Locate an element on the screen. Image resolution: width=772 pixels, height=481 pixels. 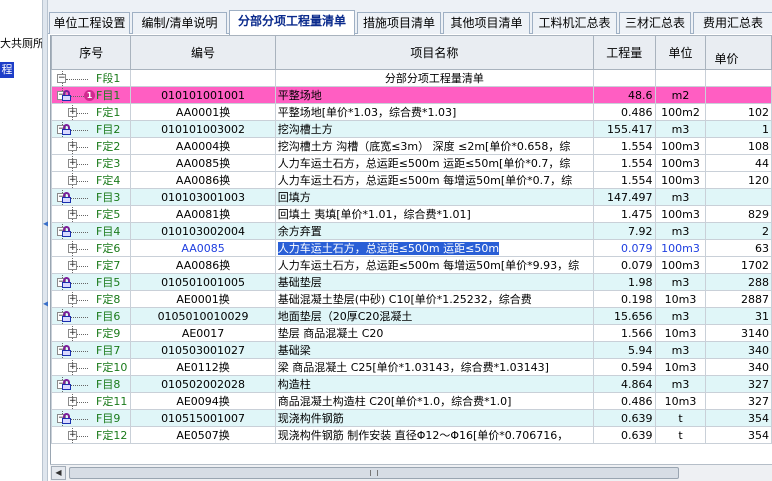
scroll-left-icon: ◀ is located at coordinates (58, 473).